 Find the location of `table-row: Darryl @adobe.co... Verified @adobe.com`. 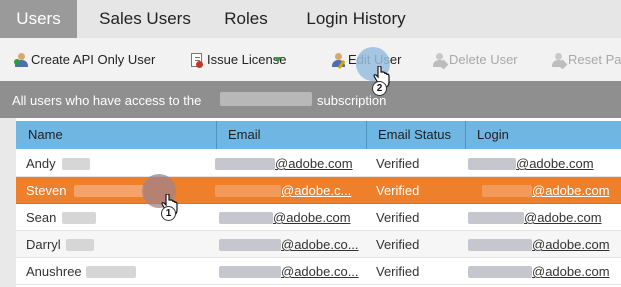

table-row: Darryl @adobe.co... Verified @adobe.com is located at coordinates (318, 244).